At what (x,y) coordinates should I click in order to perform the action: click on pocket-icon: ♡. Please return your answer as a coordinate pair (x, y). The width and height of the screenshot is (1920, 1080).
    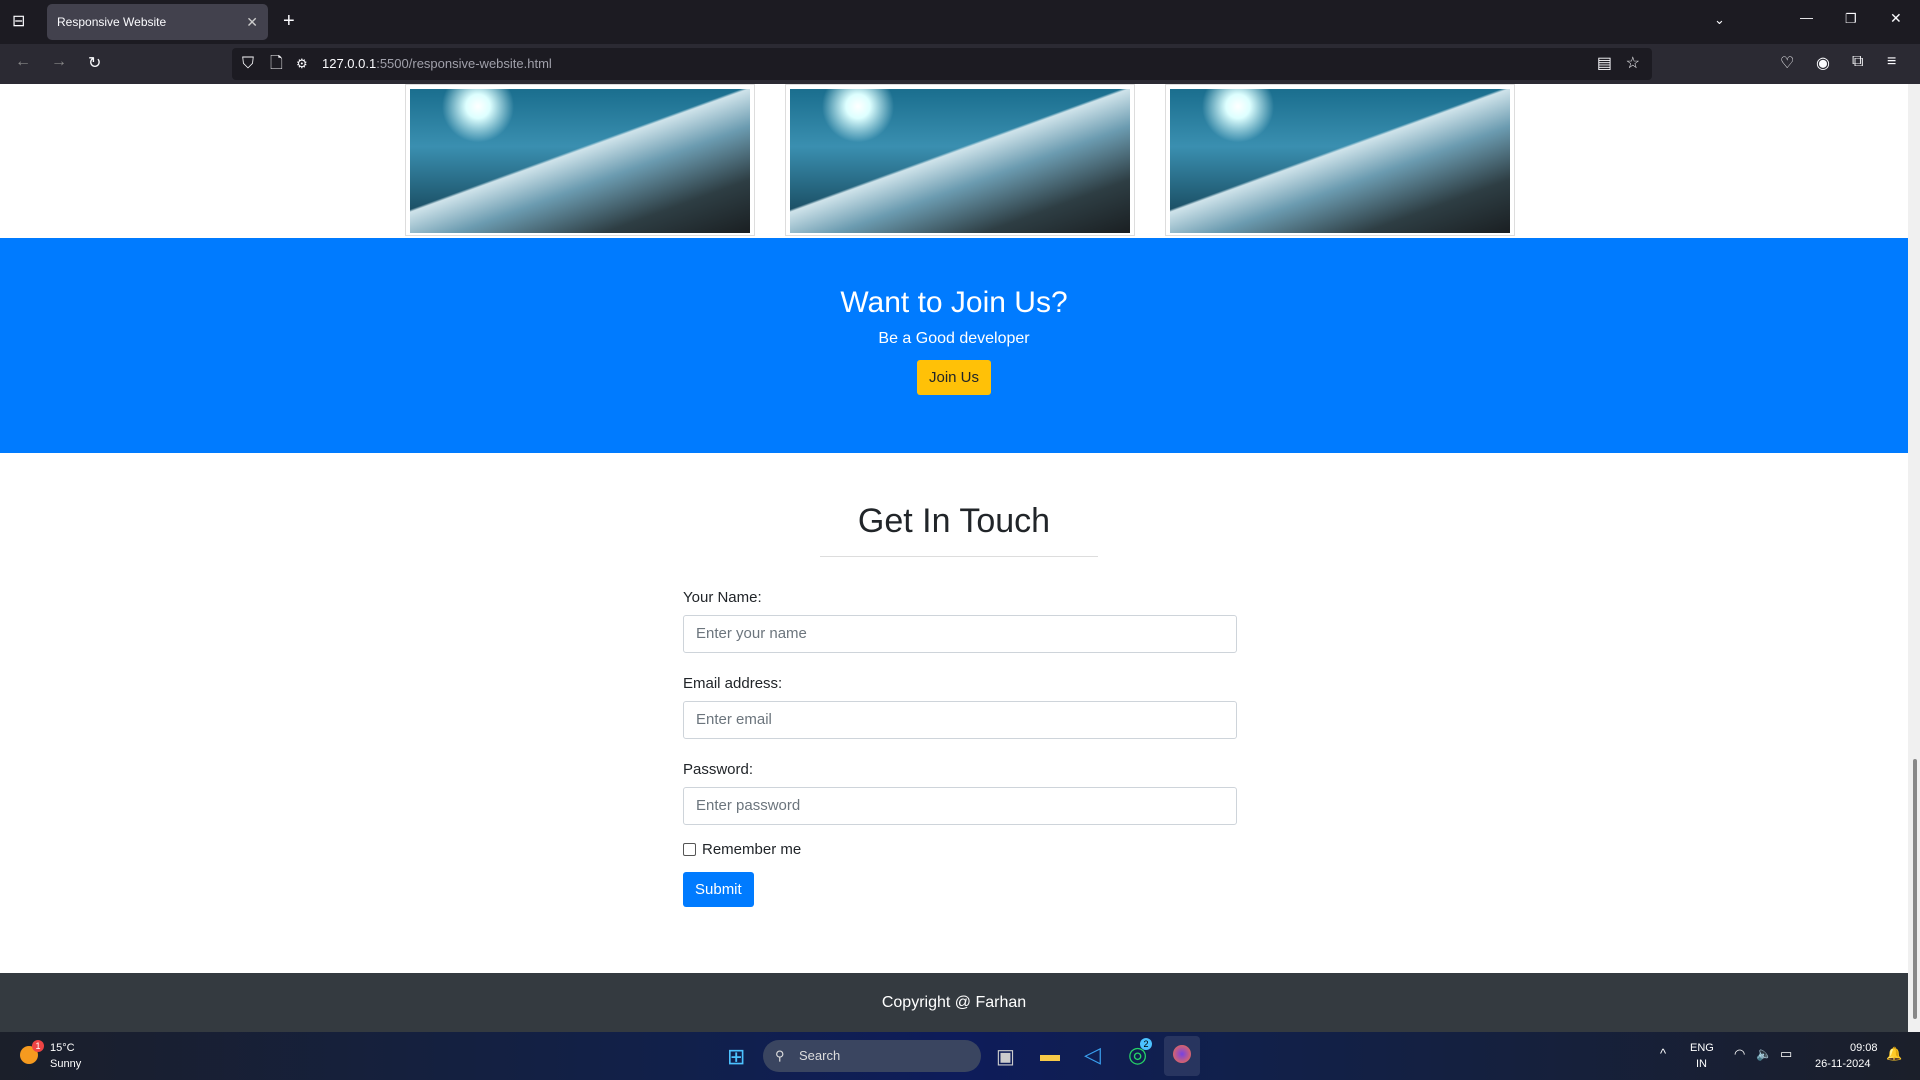
    Looking at the image, I should click on (1787, 63).